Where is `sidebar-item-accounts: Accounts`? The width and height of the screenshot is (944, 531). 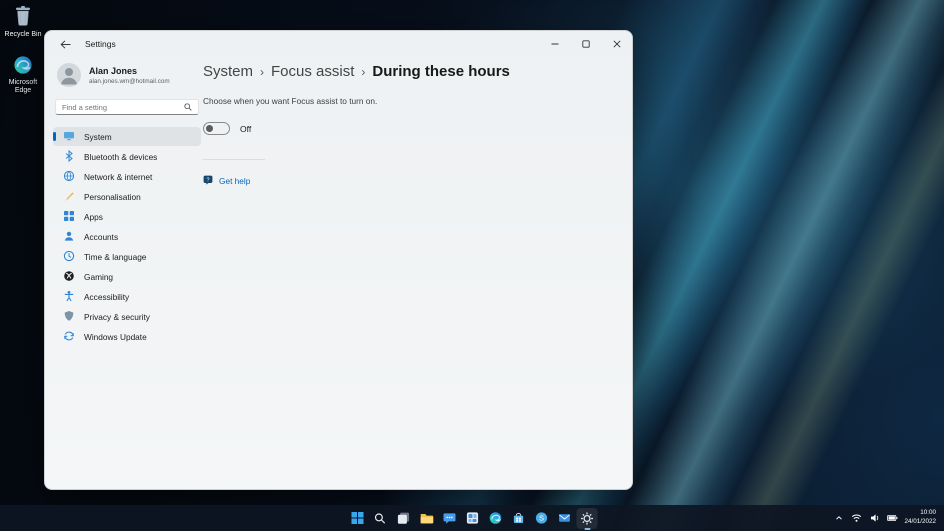
sidebar-item-accounts: Accounts is located at coordinates (127, 236).